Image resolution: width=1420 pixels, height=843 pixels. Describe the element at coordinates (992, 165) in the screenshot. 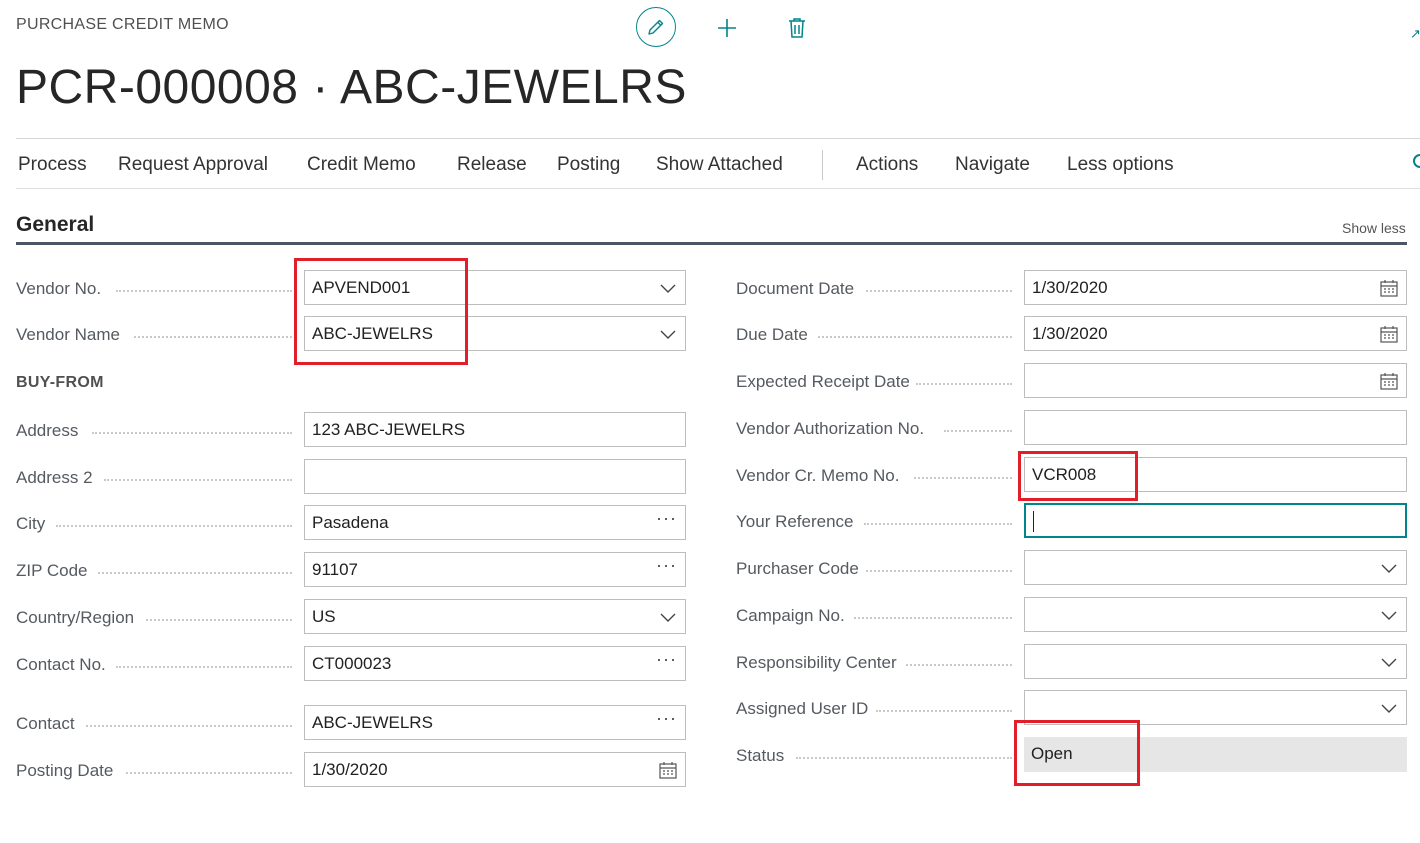

I see `action-navigate: Navigate` at that location.